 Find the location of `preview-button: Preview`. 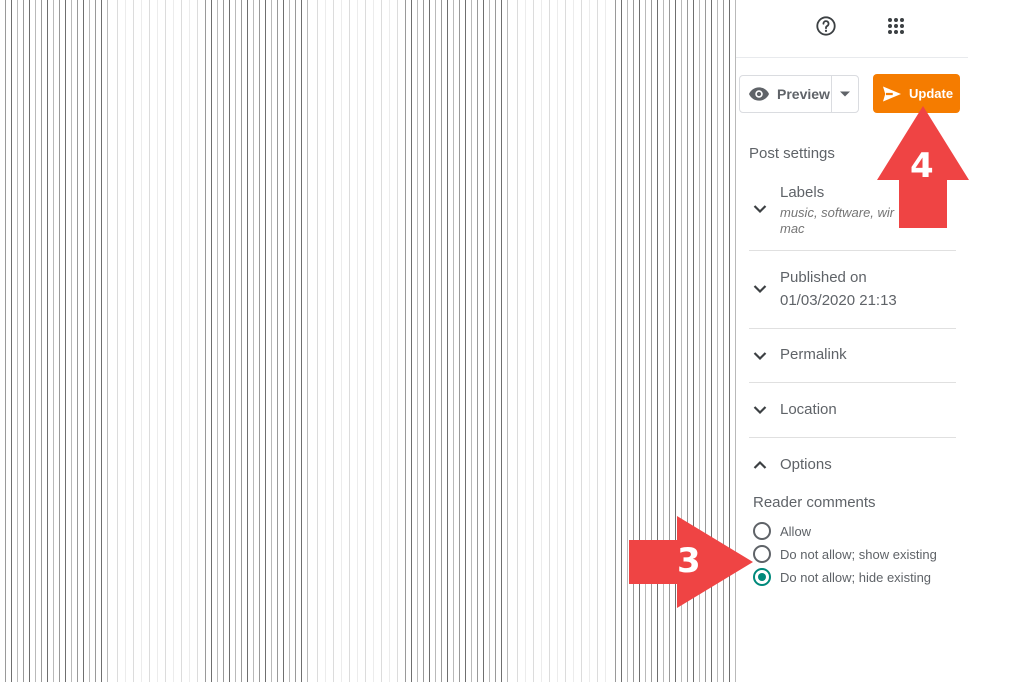

preview-button: Preview is located at coordinates (786, 94).